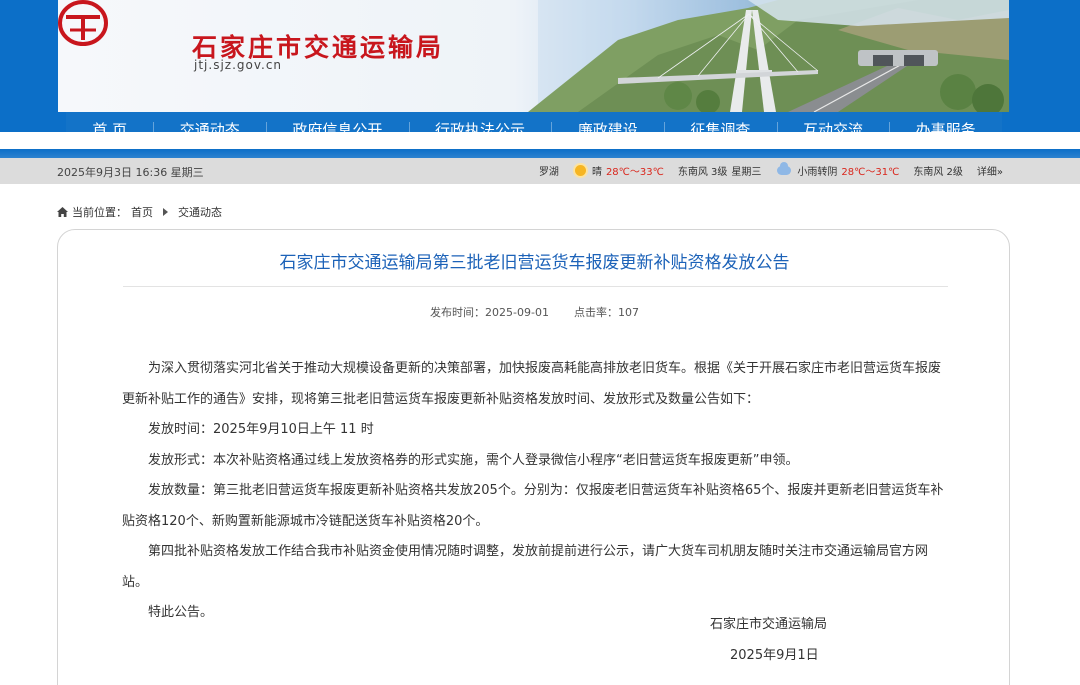 Image resolution: width=1080 pixels, height=685 pixels. What do you see at coordinates (337, 122) in the screenshot?
I see `nav-item-gov-info: 政府信息公开` at bounding box center [337, 122].